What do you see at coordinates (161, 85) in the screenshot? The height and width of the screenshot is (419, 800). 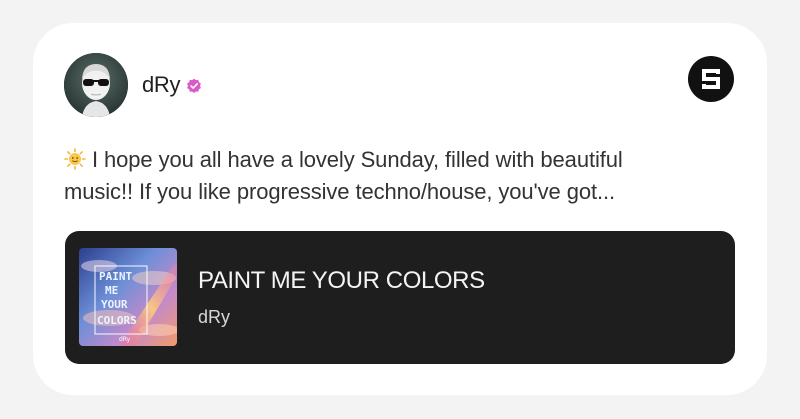 I see `author-name: dRy` at bounding box center [161, 85].